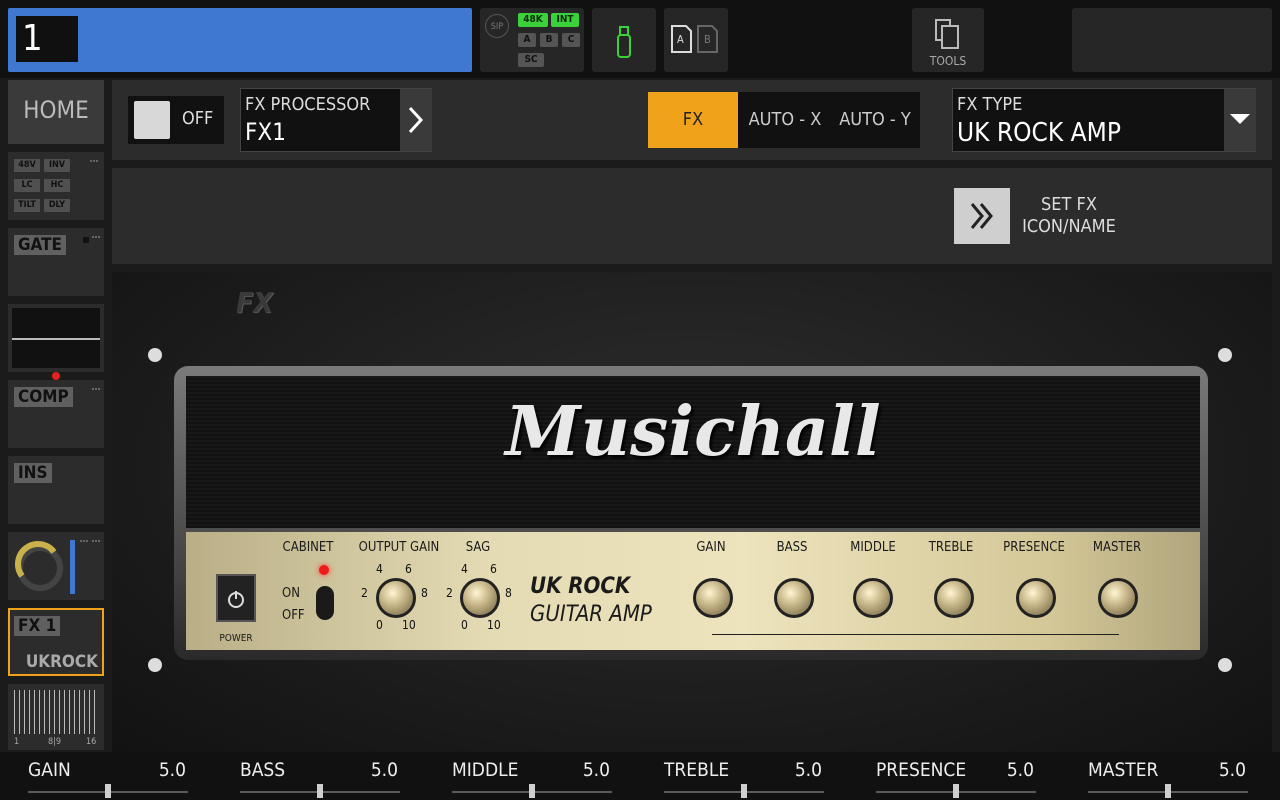 This screenshot has height=800, width=1280. I want to click on tag-dly: DLY, so click(57, 205).